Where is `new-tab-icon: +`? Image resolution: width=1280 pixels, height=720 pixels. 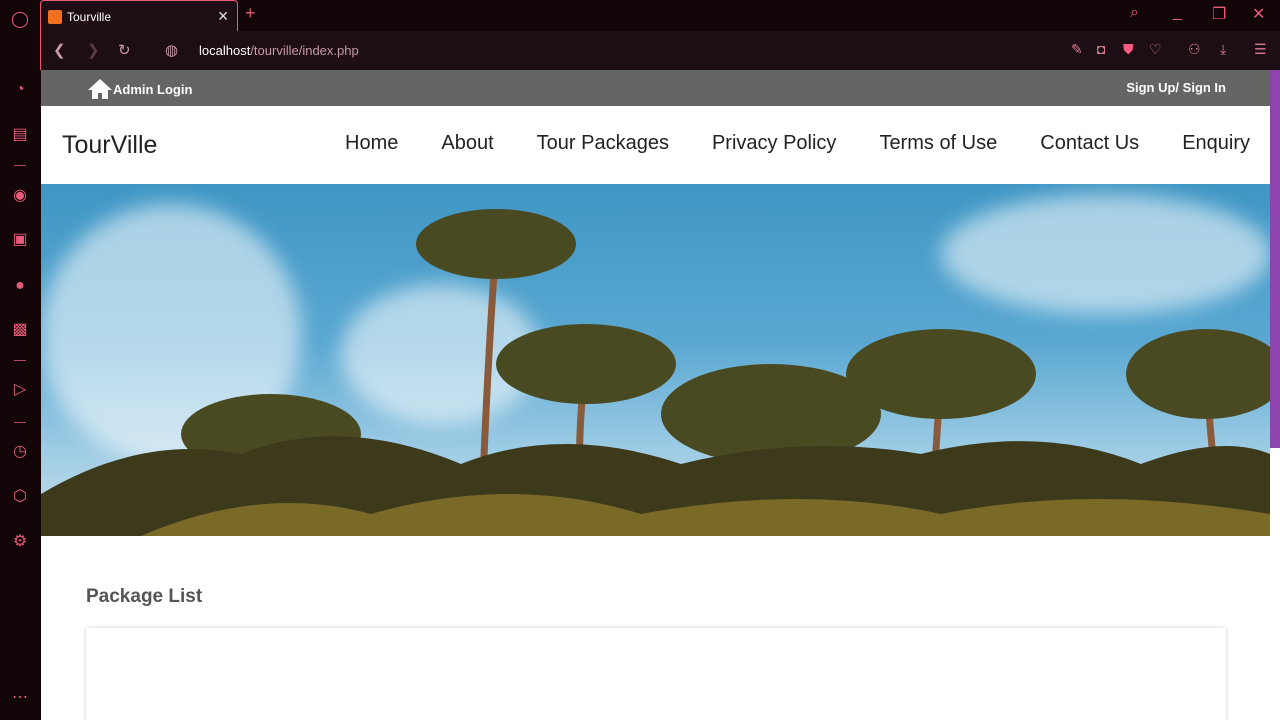 new-tab-icon: + is located at coordinates (250, 13).